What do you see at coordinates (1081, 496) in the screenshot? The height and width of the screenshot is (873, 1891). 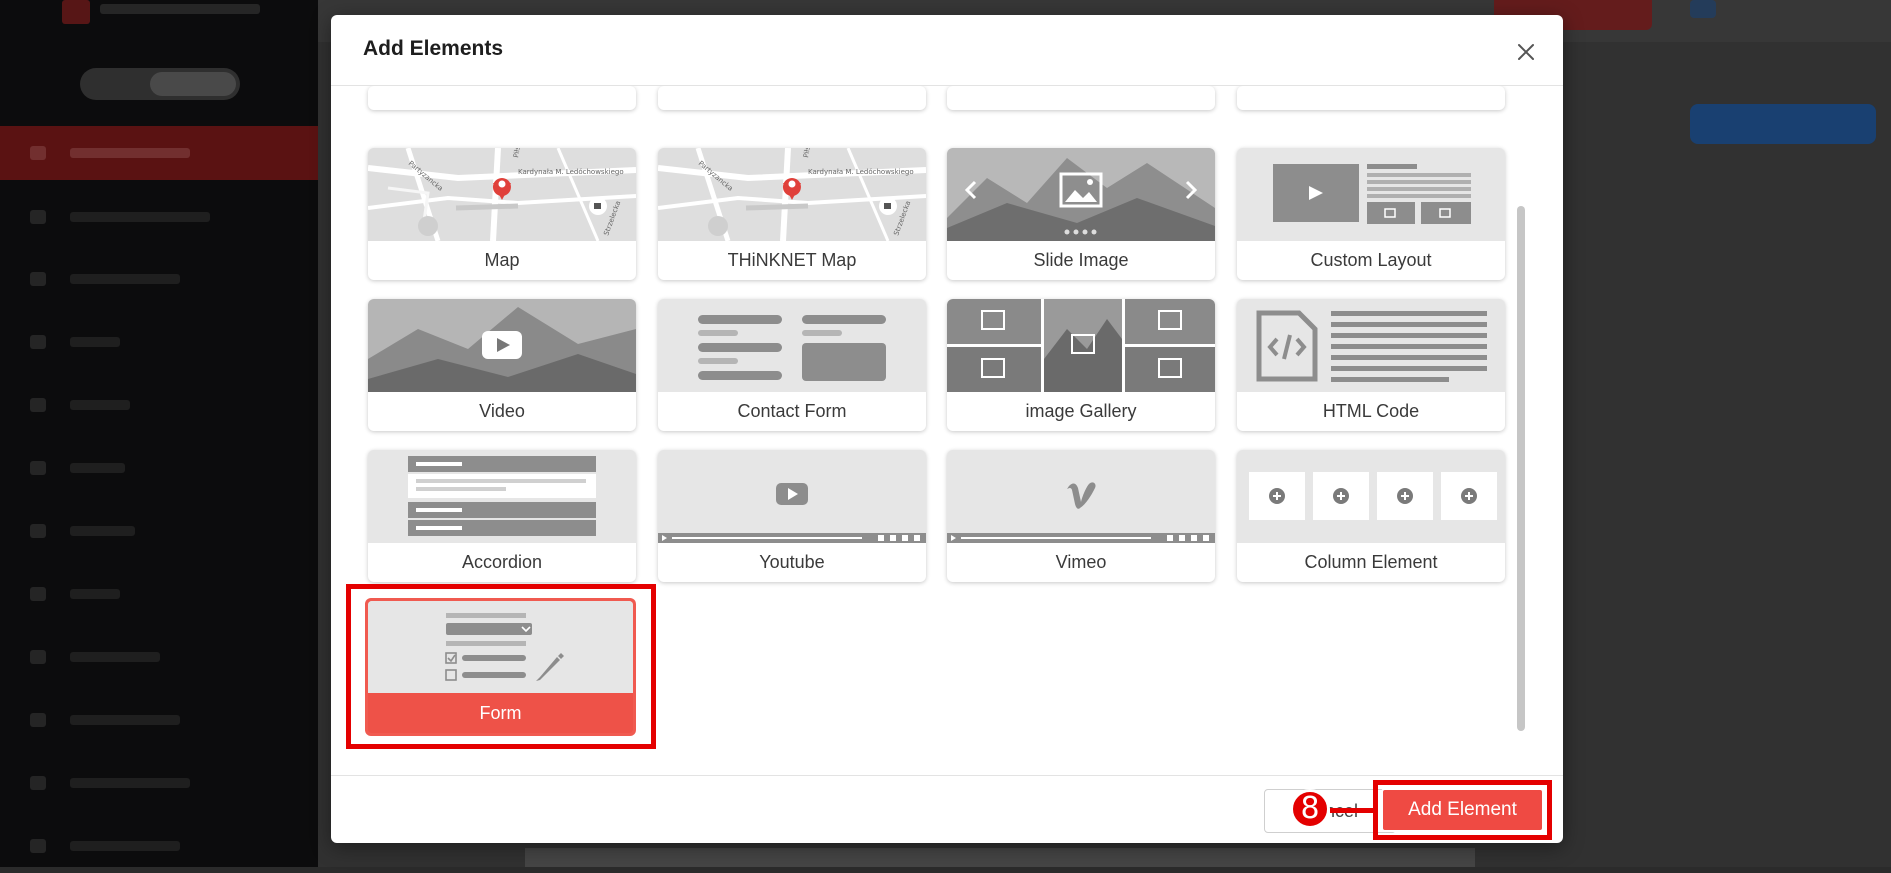 I see `vimeo-thumbnail-icon` at bounding box center [1081, 496].